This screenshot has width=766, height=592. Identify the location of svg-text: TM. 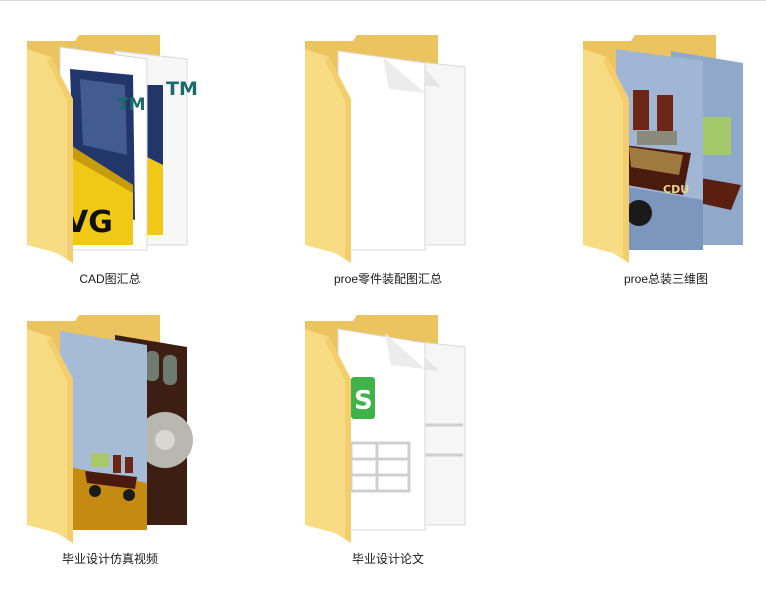
(131, 105).